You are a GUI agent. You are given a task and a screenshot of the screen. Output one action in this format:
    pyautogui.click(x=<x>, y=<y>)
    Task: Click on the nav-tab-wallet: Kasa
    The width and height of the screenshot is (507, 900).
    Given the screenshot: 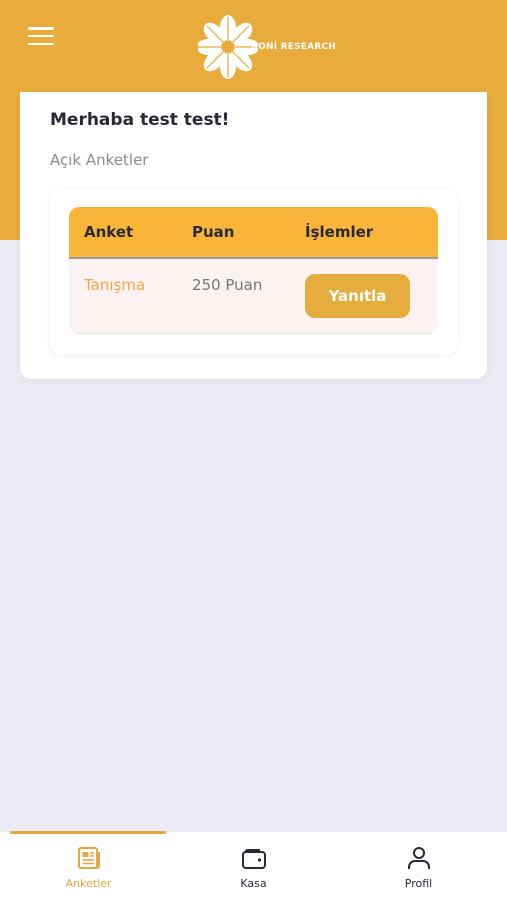 What is the action you would take?
    pyautogui.click(x=253, y=866)
    